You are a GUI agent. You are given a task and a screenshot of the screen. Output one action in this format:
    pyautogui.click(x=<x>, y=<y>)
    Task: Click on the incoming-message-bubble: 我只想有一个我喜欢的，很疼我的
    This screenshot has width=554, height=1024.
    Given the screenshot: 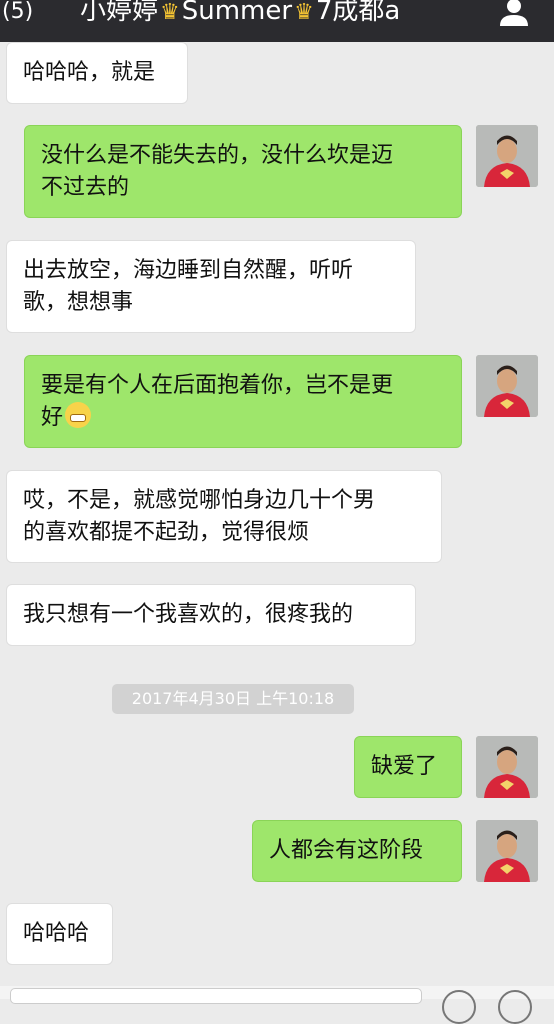 What is the action you would take?
    pyautogui.click(x=211, y=615)
    